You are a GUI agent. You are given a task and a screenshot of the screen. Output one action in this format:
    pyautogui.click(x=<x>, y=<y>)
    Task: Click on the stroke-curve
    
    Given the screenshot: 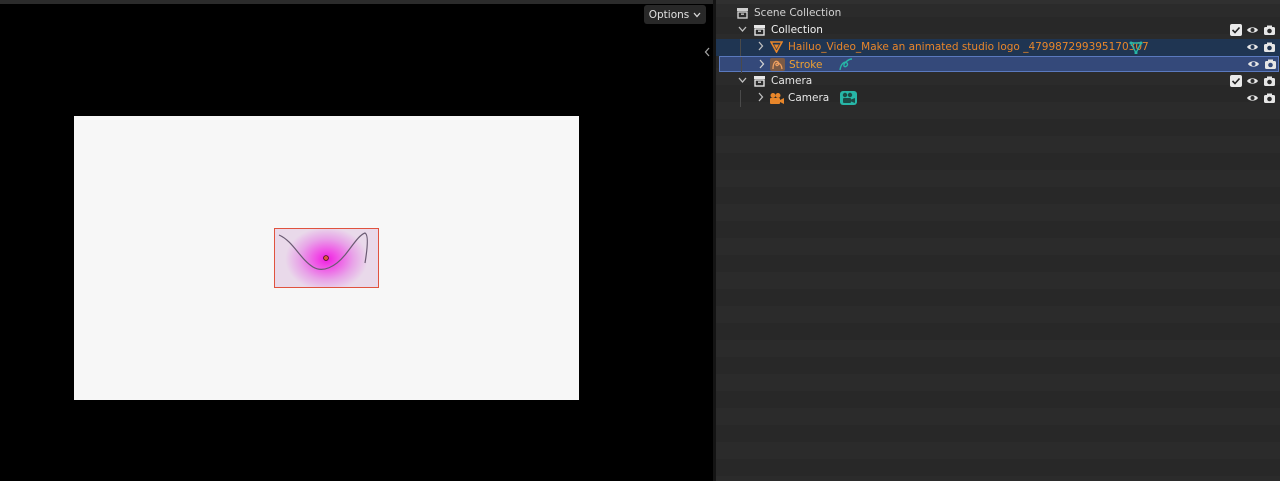 What is the action you would take?
    pyautogui.click(x=323, y=251)
    